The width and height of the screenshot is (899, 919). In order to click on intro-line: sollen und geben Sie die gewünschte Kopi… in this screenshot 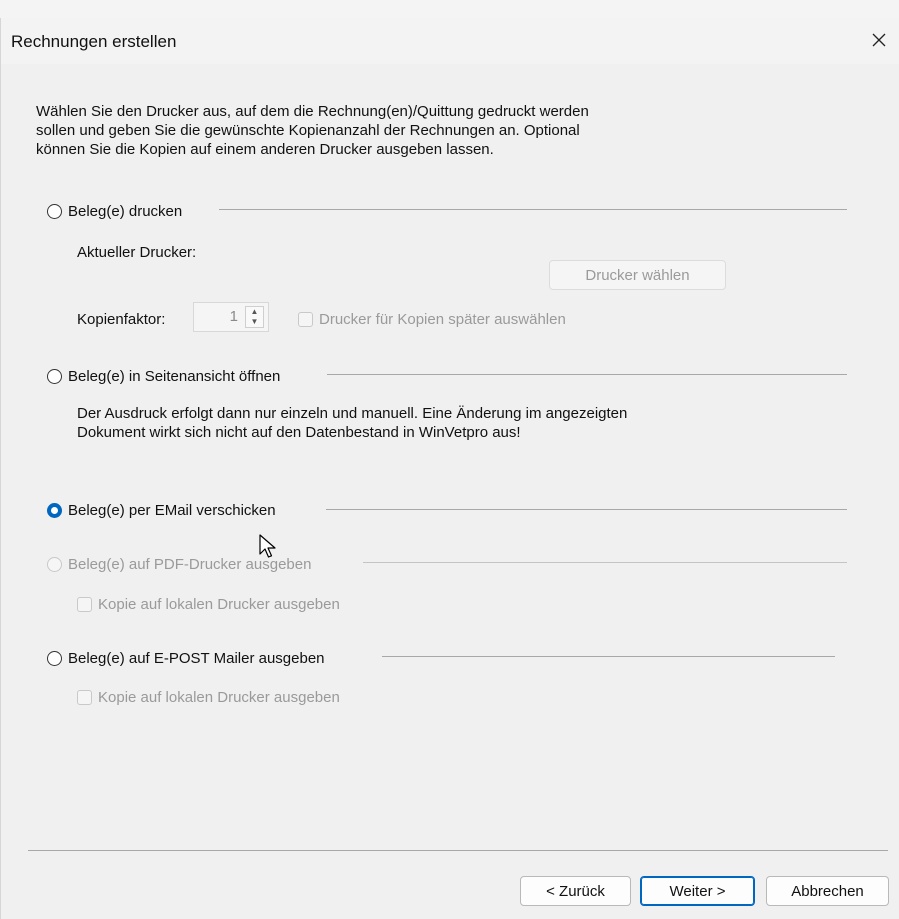, I will do `click(308, 130)`.